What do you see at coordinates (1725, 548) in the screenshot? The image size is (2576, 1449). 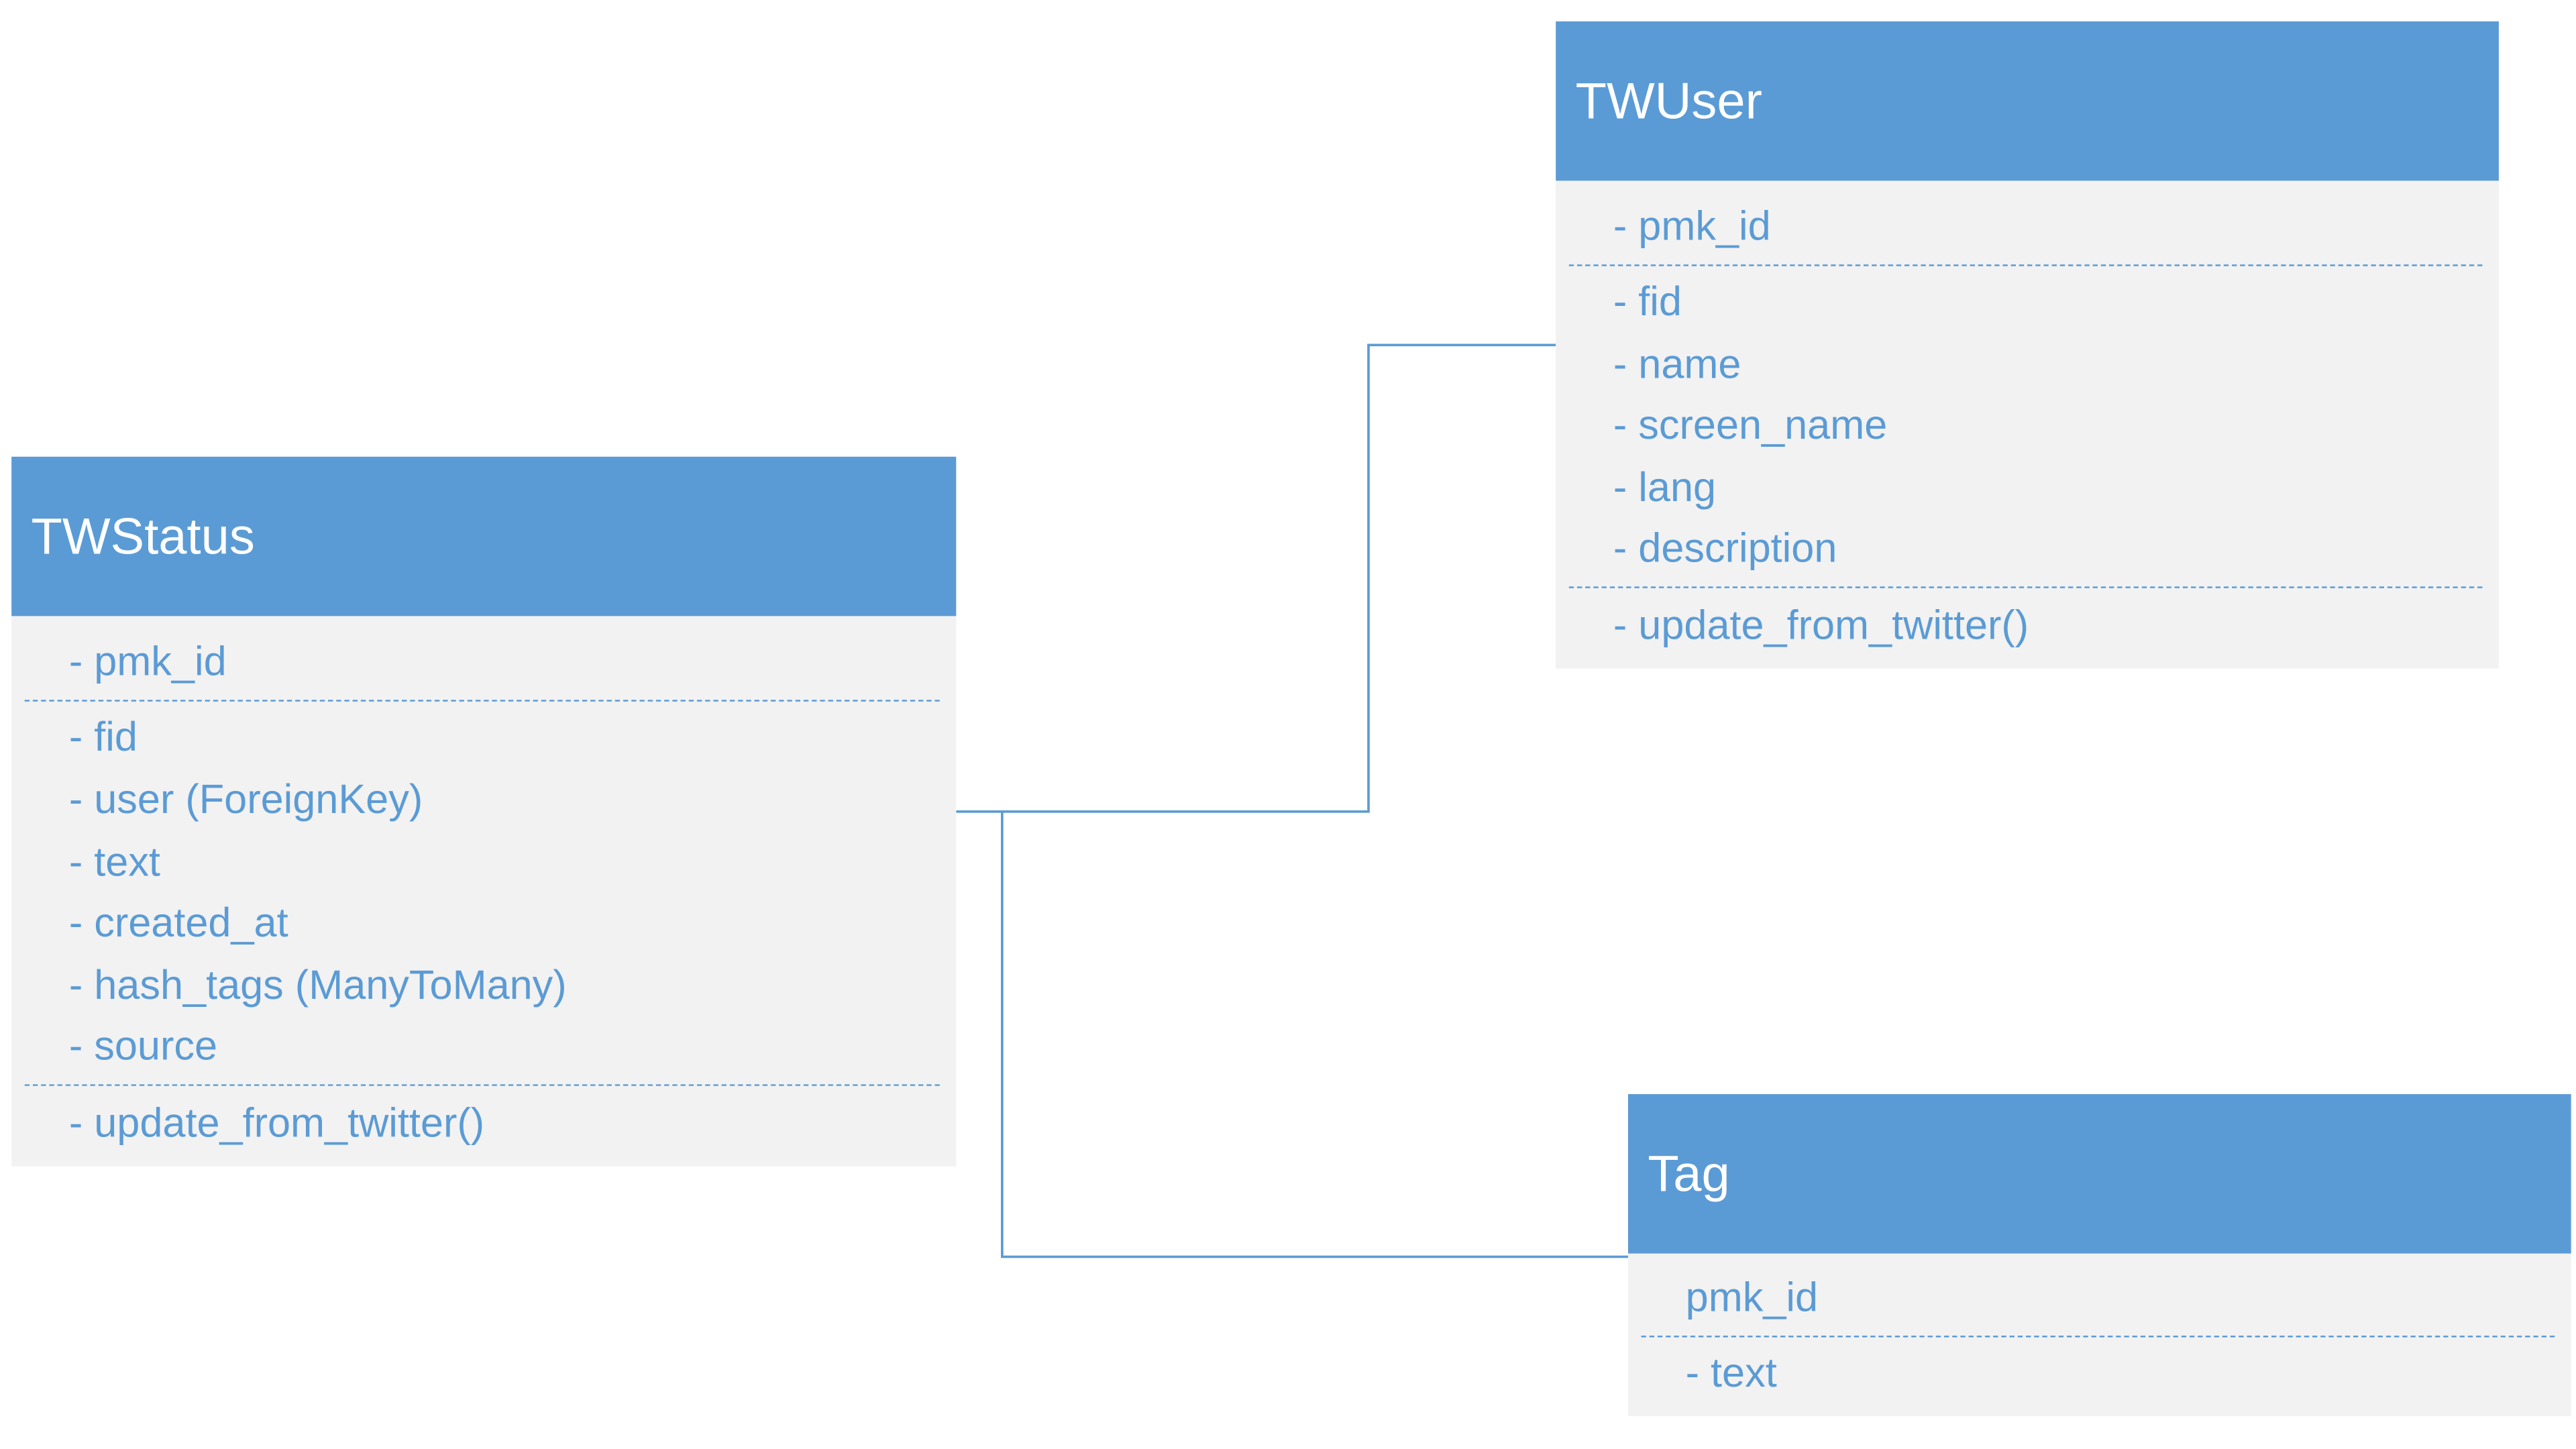 I see `field: - description` at bounding box center [1725, 548].